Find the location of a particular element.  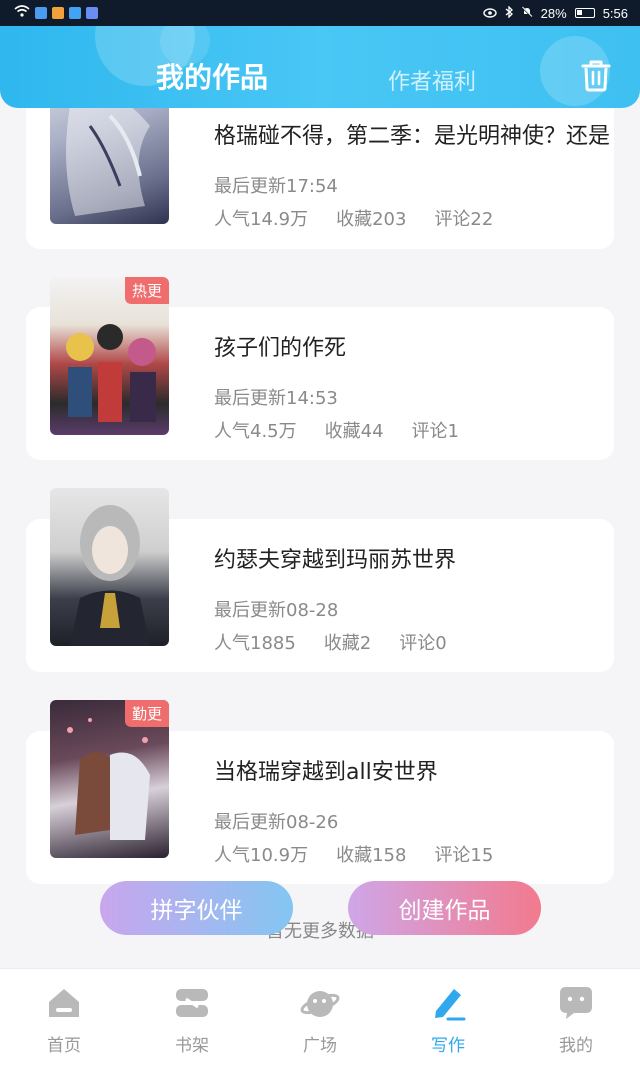

header: 我的作品 作者福利 is located at coordinates (320, 67).